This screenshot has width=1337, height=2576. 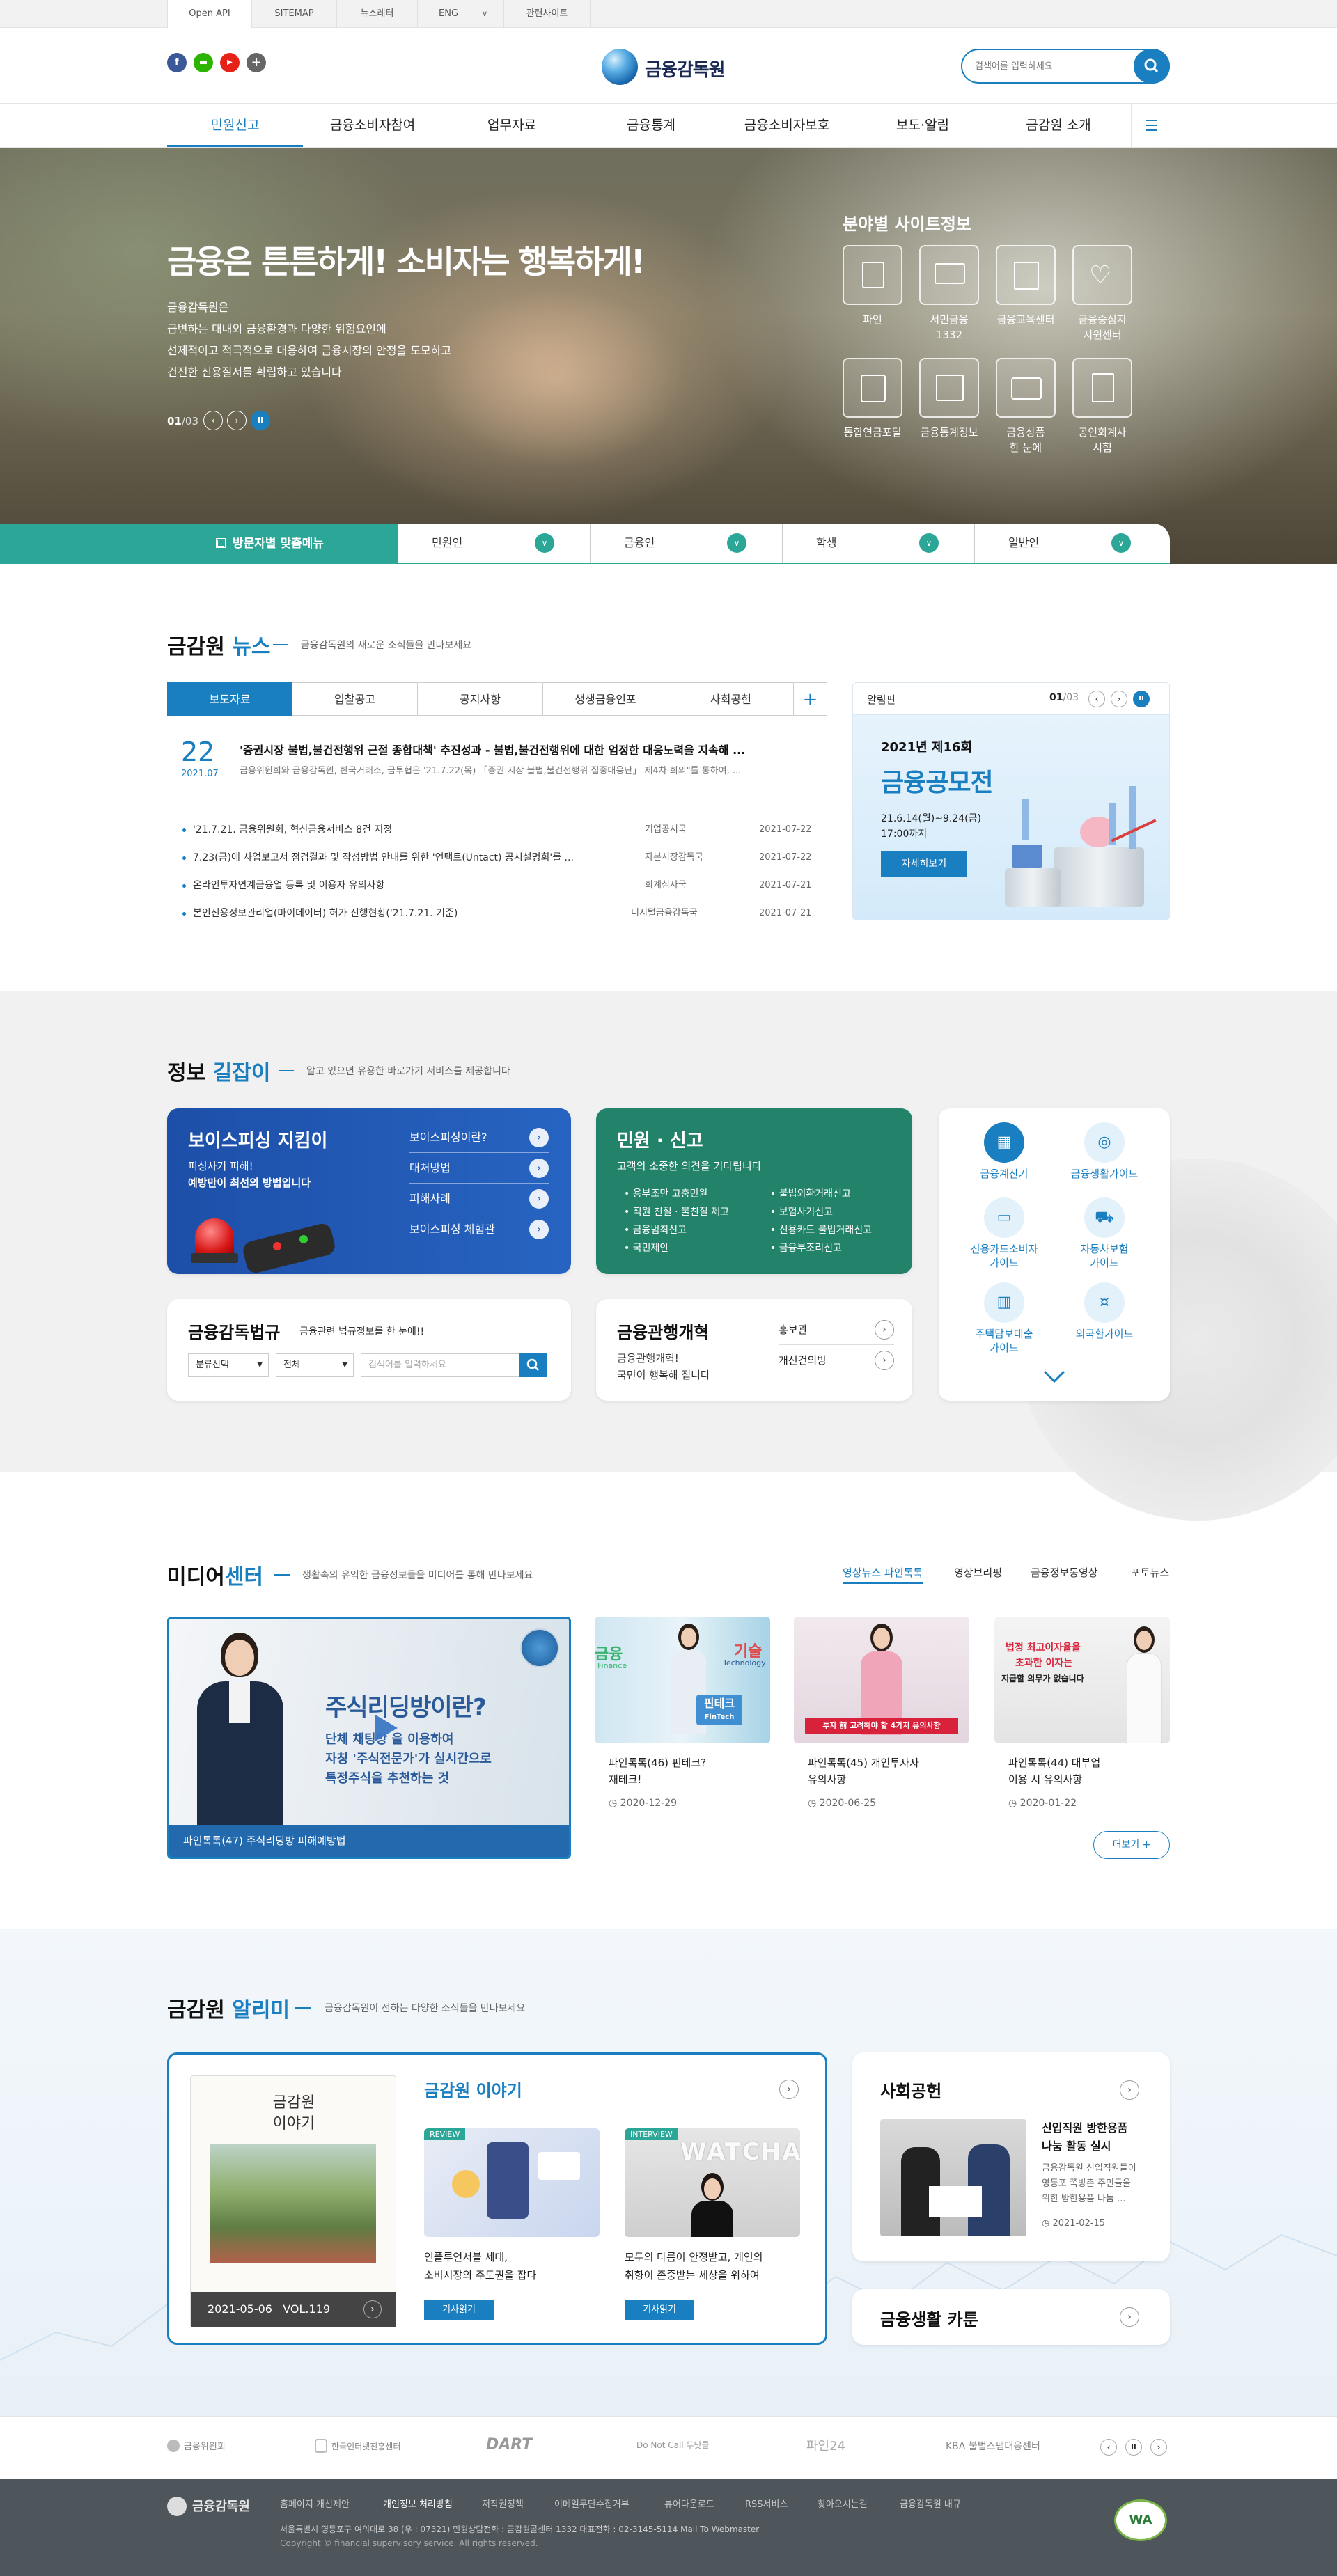 I want to click on phishing-link-cases: 피해사례 ›, so click(x=479, y=1199).